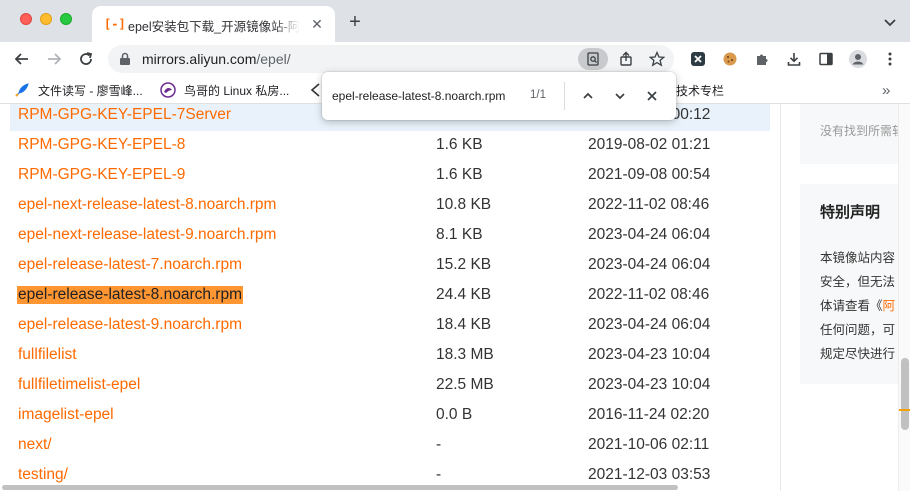 The width and height of the screenshot is (910, 491). What do you see at coordinates (649, 414) in the screenshot?
I see `file-date: 2016-11-24 02:20` at bounding box center [649, 414].